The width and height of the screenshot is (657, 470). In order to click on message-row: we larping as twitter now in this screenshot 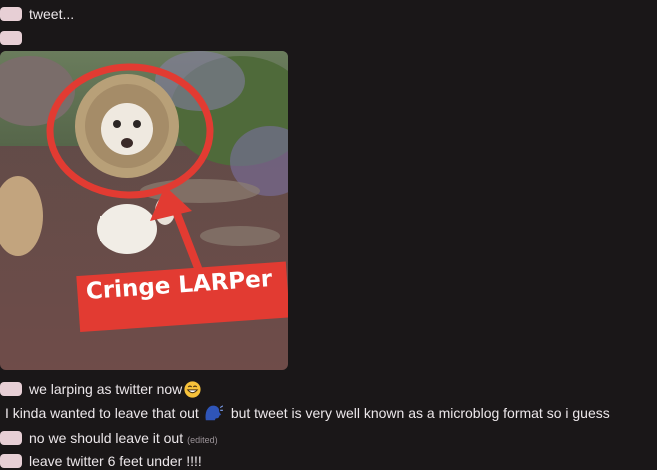, I will do `click(100, 389)`.